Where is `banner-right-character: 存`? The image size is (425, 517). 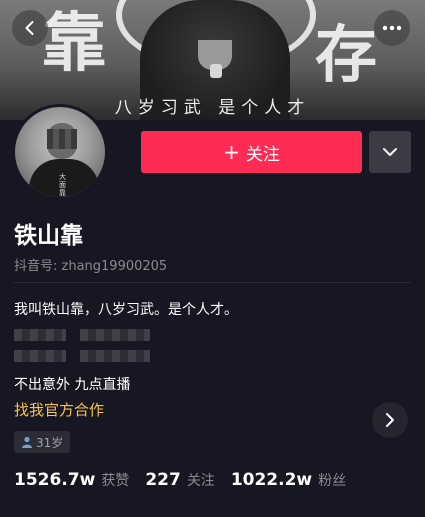
banner-right-character: 存 is located at coordinates (346, 54).